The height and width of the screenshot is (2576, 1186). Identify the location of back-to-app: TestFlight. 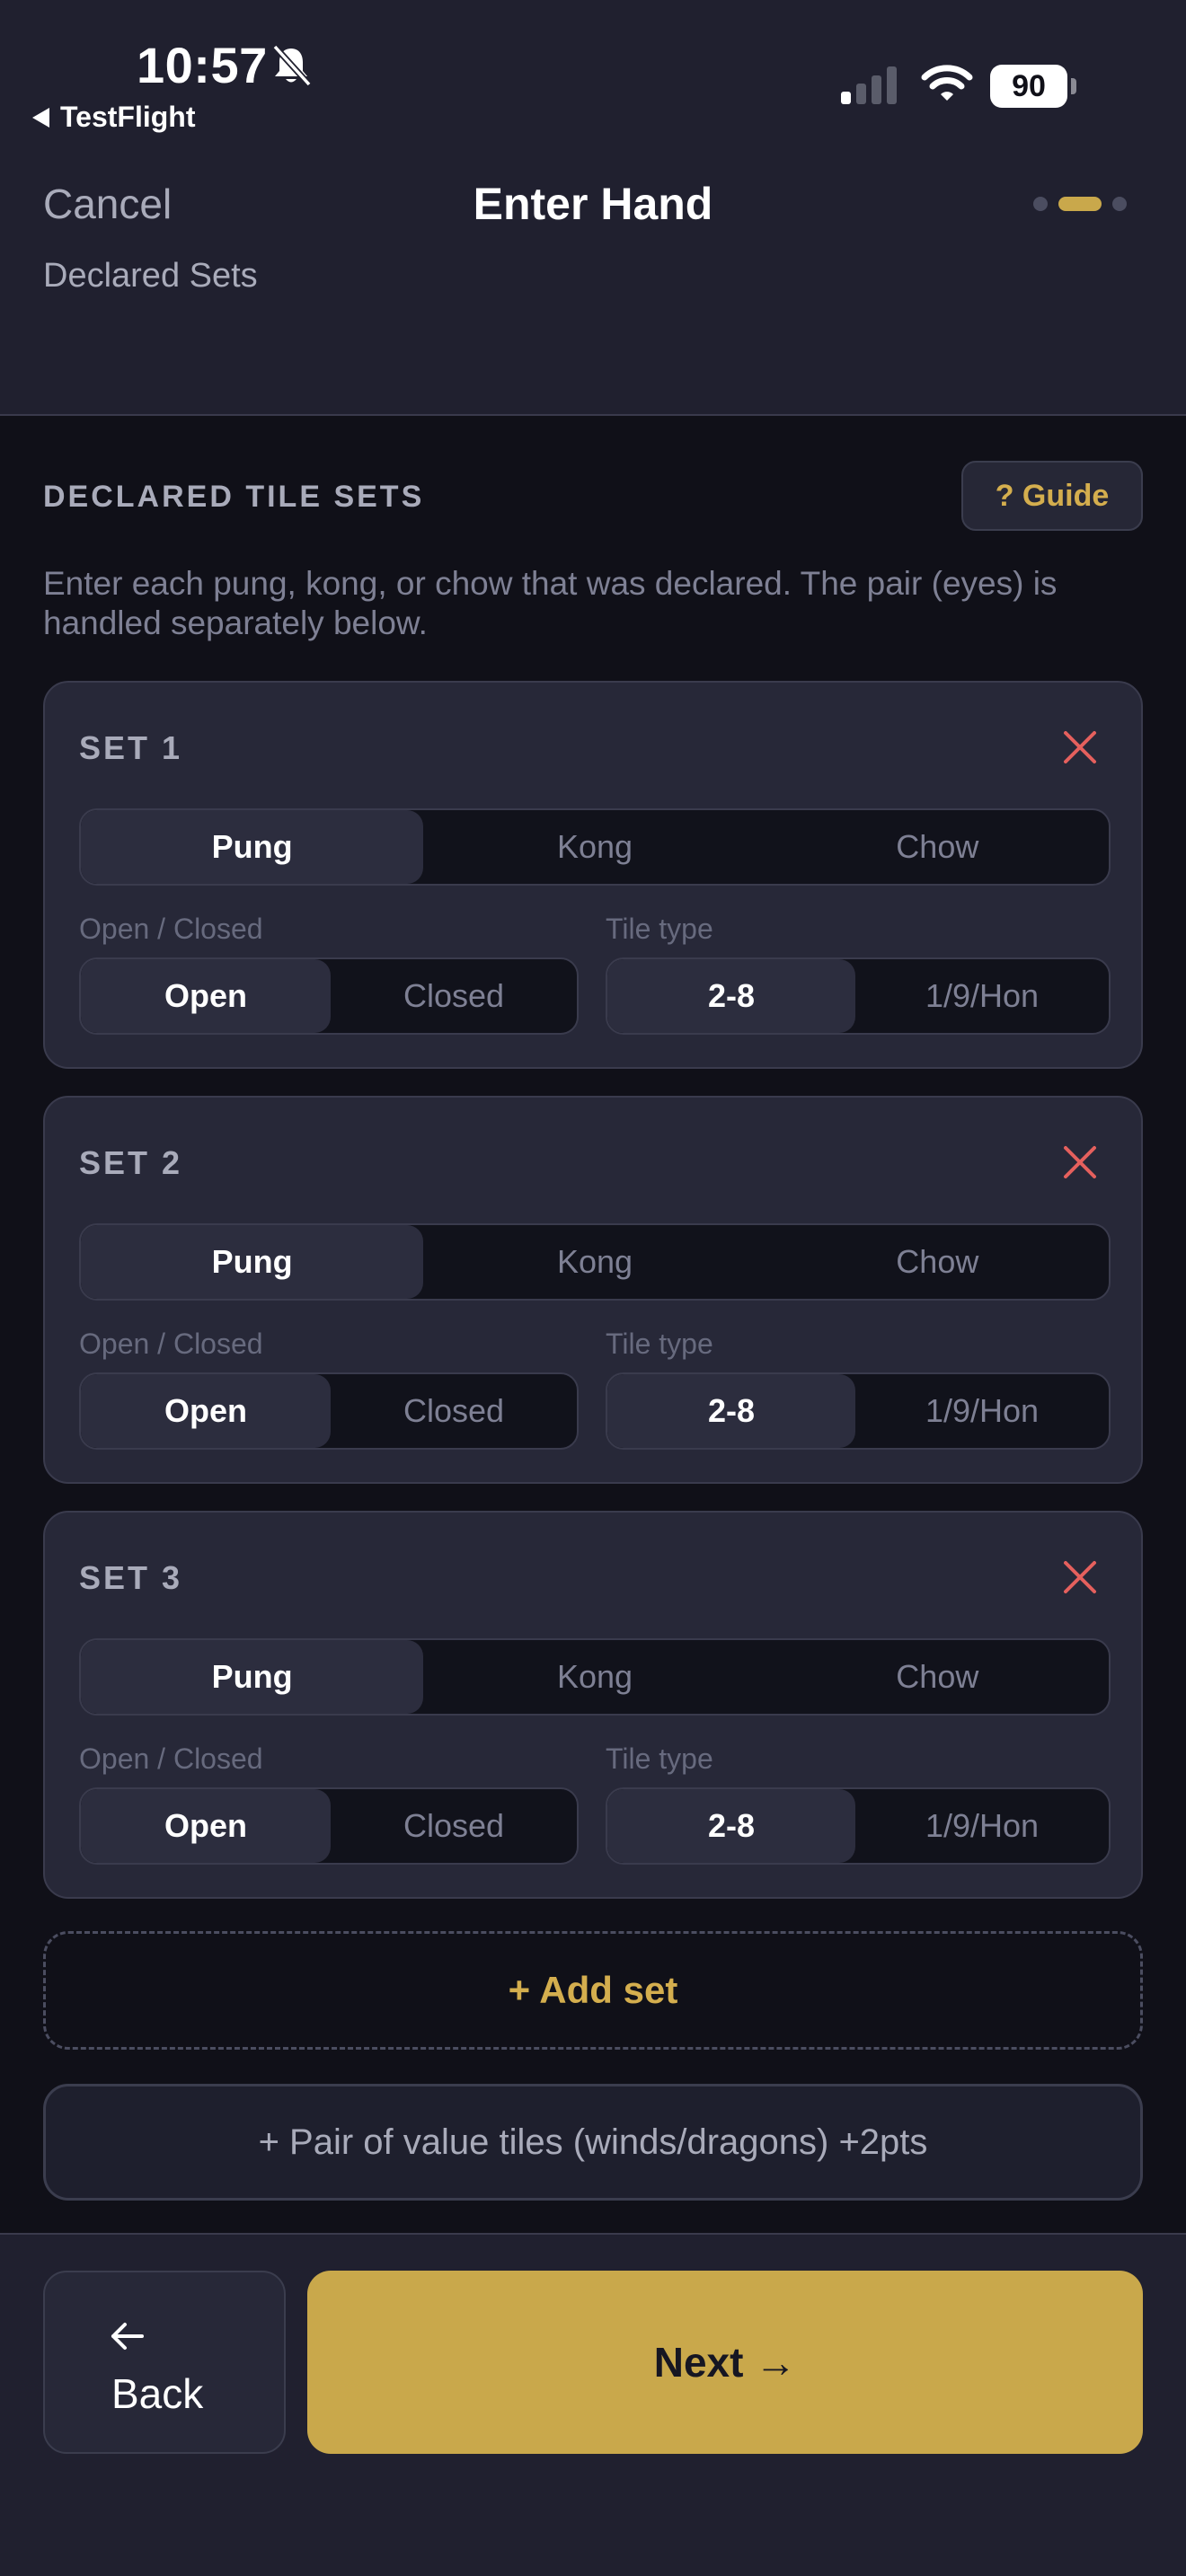
(114, 117).